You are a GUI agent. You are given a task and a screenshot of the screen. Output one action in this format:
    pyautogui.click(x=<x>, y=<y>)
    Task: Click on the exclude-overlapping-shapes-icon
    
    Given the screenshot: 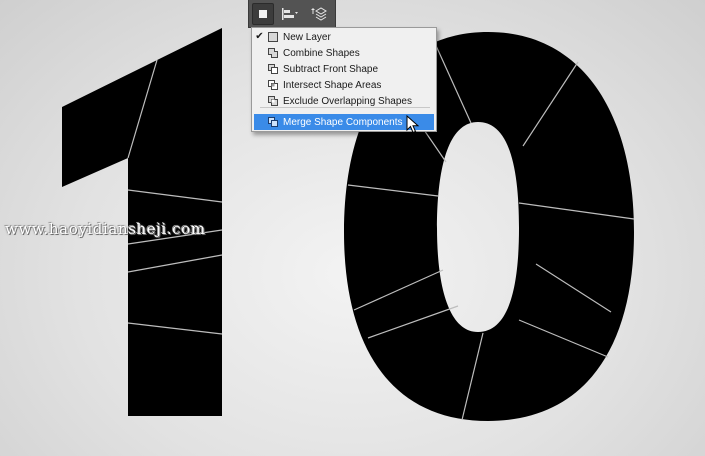 What is the action you would take?
    pyautogui.click(x=273, y=101)
    